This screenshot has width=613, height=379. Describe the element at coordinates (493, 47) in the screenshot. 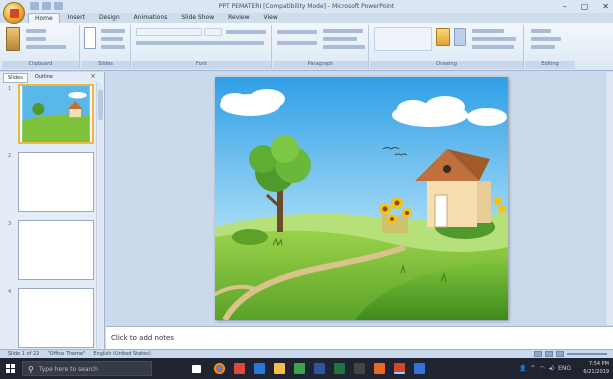

I see `shape-effects-button` at that location.